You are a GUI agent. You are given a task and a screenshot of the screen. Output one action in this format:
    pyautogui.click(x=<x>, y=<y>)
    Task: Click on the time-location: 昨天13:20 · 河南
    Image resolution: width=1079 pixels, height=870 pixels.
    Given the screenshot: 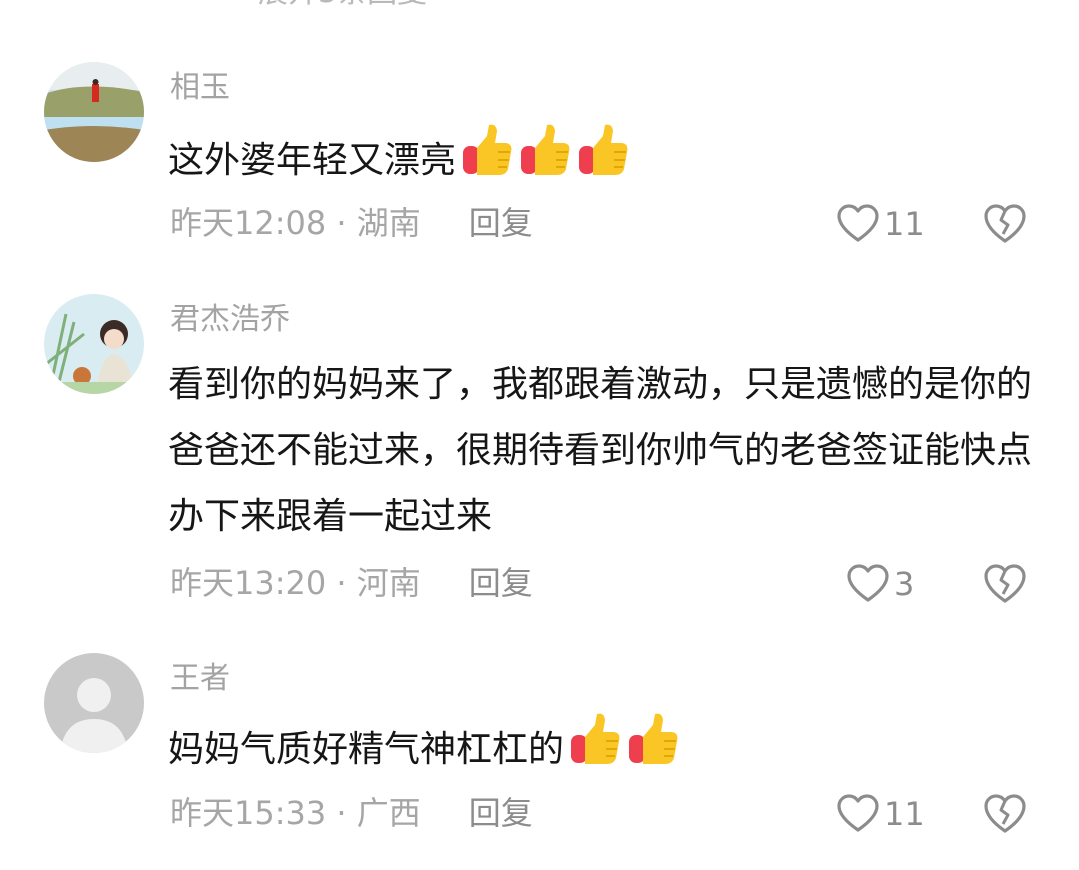 What is the action you would take?
    pyautogui.click(x=295, y=583)
    